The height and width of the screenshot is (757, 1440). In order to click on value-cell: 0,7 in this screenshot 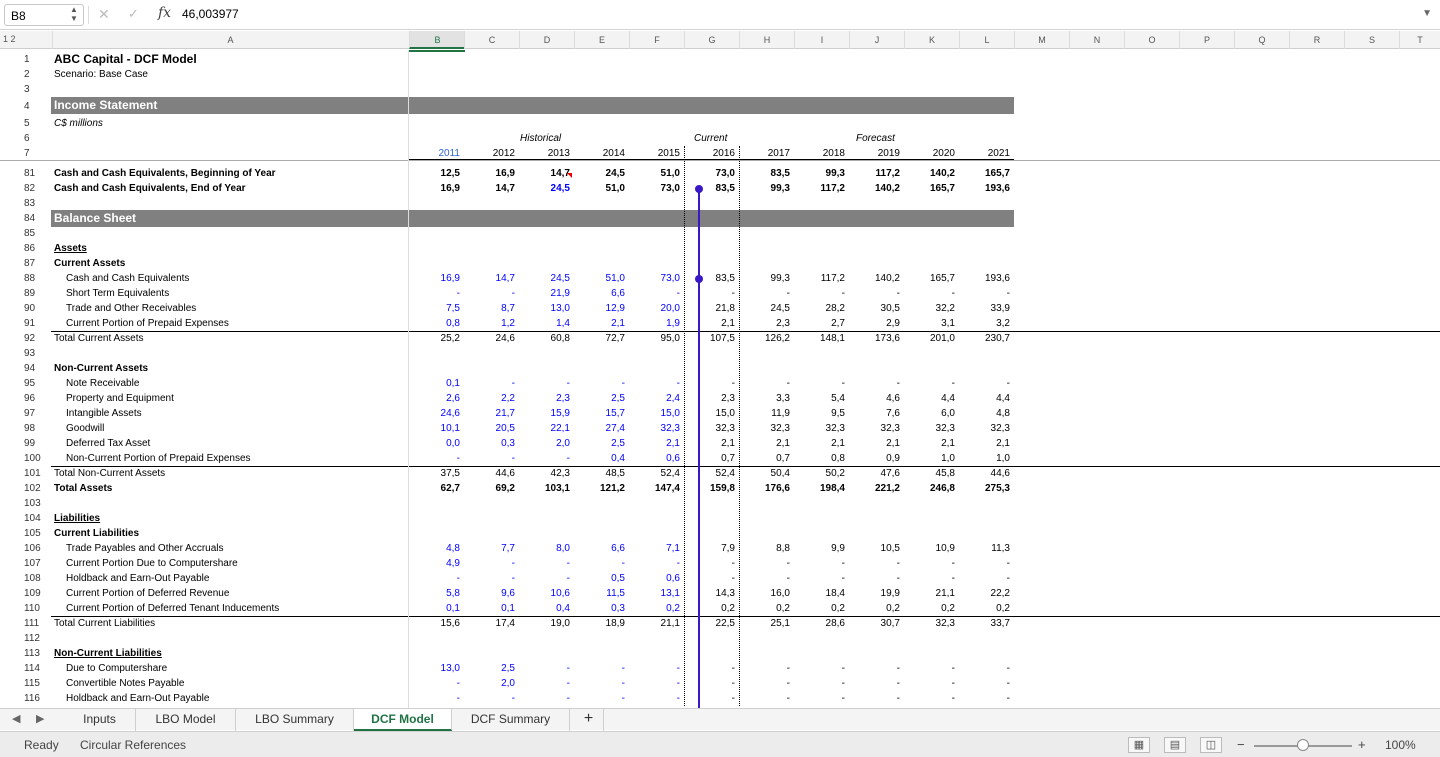, I will do `click(765, 458)`.